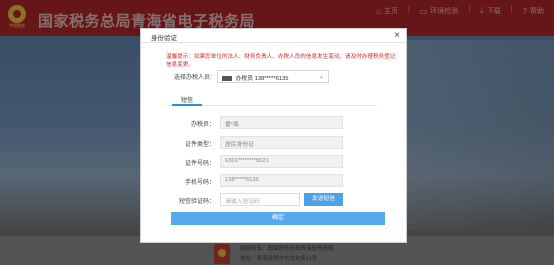  Describe the element at coordinates (260, 199) in the screenshot. I see `sms-code-input: 请输入验证码` at that location.